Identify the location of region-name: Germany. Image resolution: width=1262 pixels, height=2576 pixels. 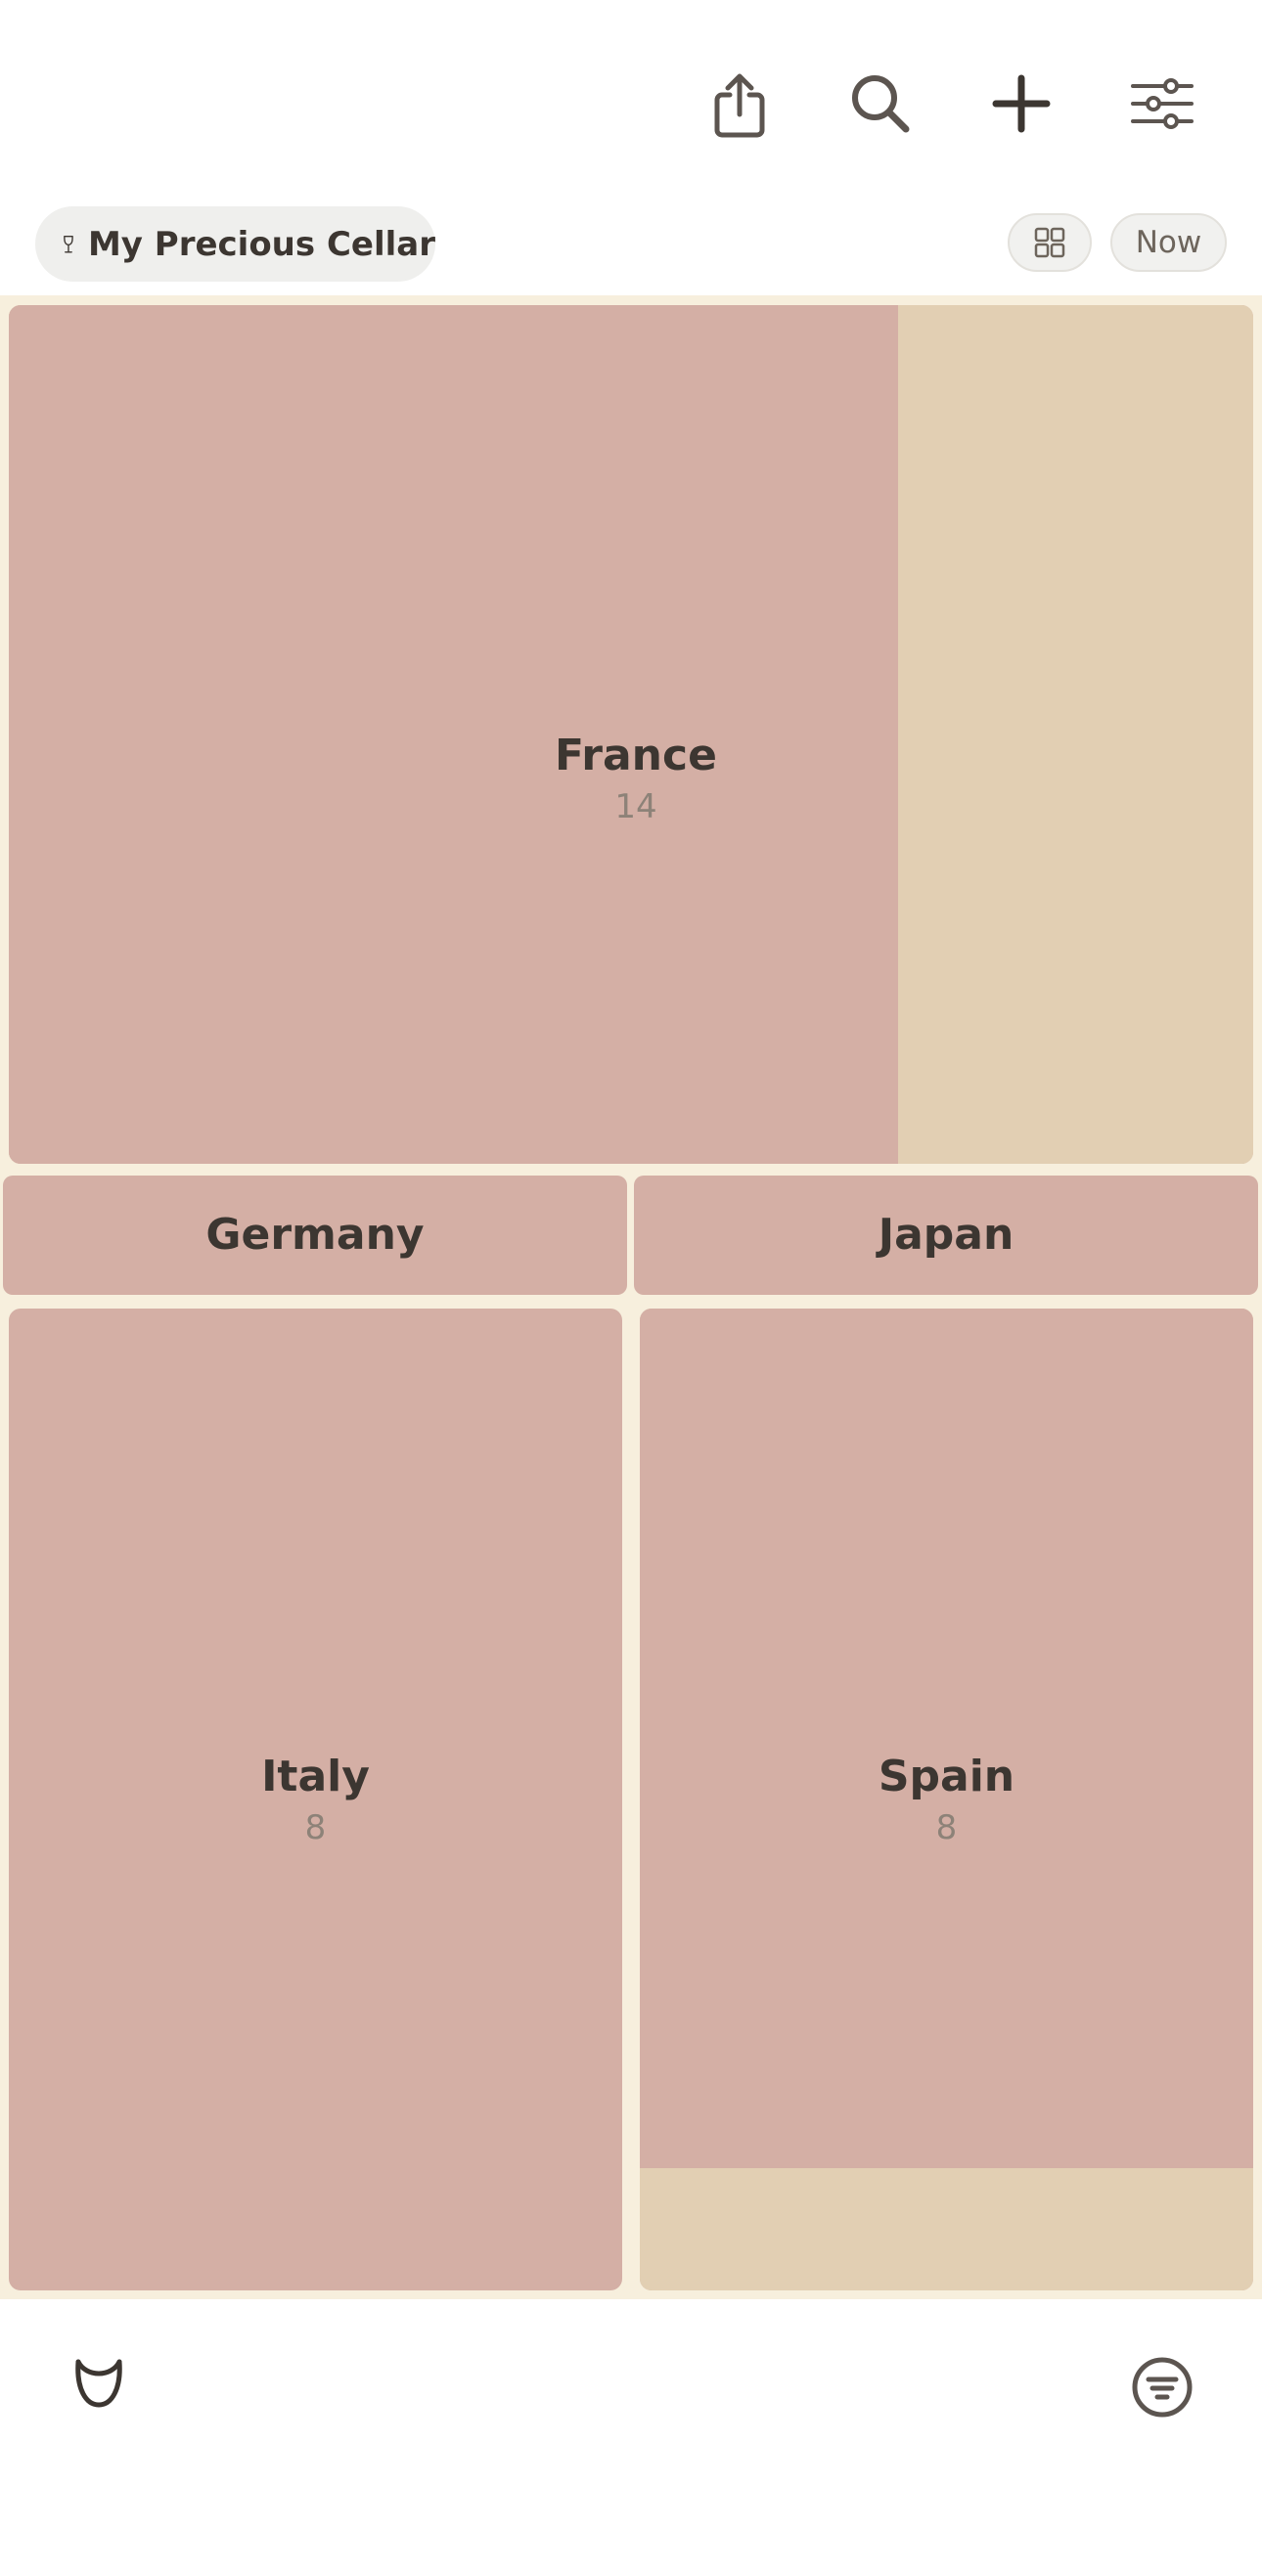
(315, 1234).